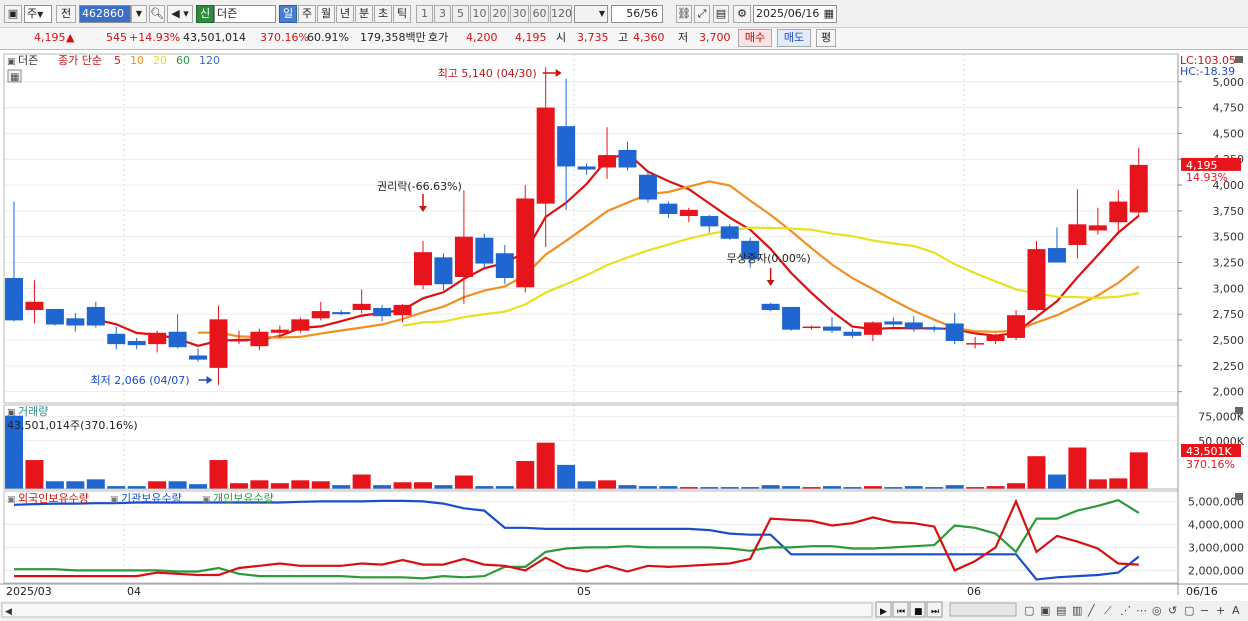 The image size is (1248, 621). Describe the element at coordinates (139, 14) in the screenshot. I see `code-dropdown-icon: ▼` at that location.